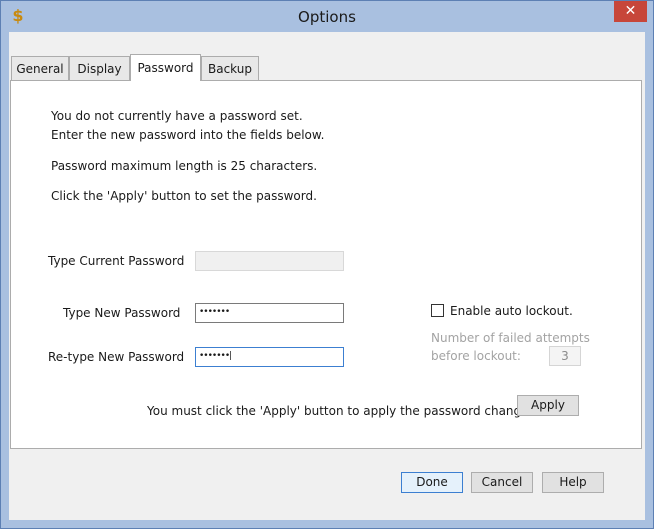  I want to click on apply-button: Apply, so click(548, 405).